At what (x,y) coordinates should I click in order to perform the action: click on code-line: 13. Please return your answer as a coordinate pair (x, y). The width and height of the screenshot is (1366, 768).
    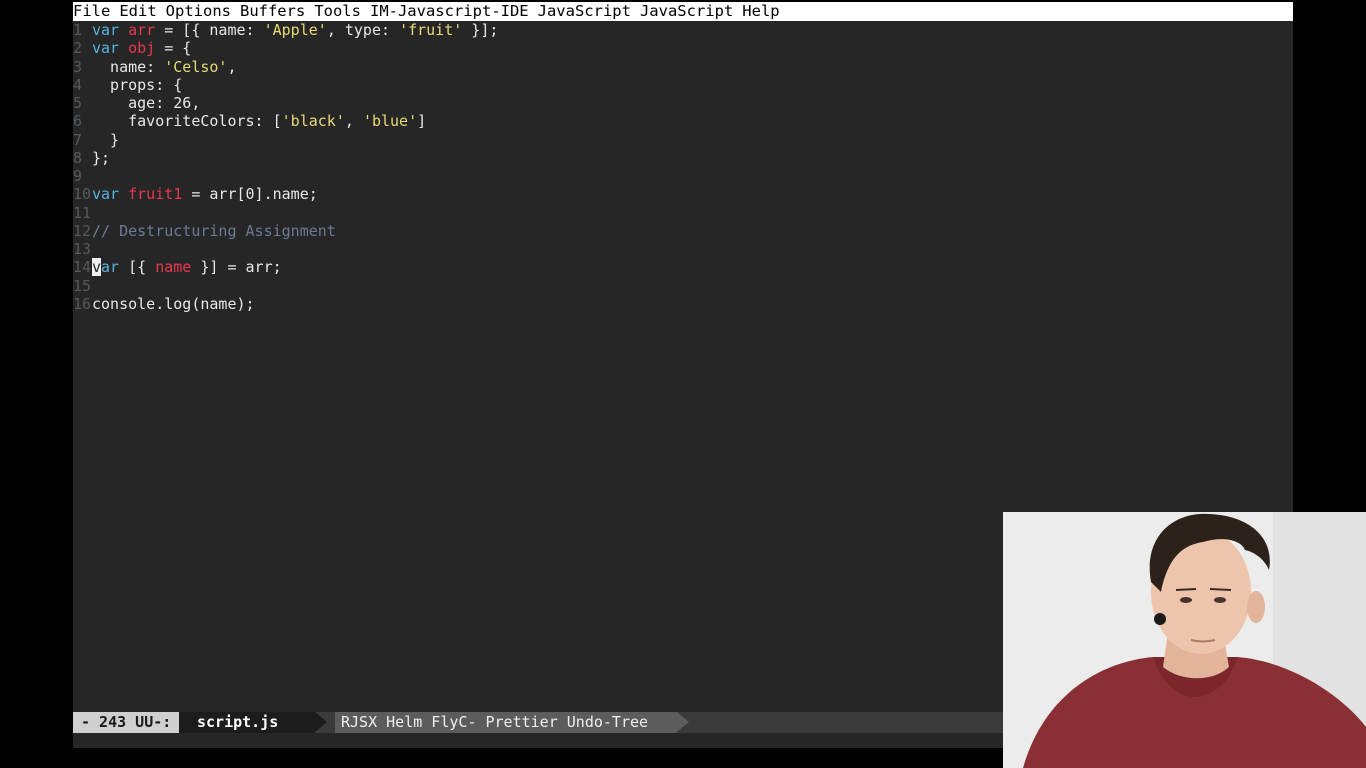
    Looking at the image, I should click on (82, 249).